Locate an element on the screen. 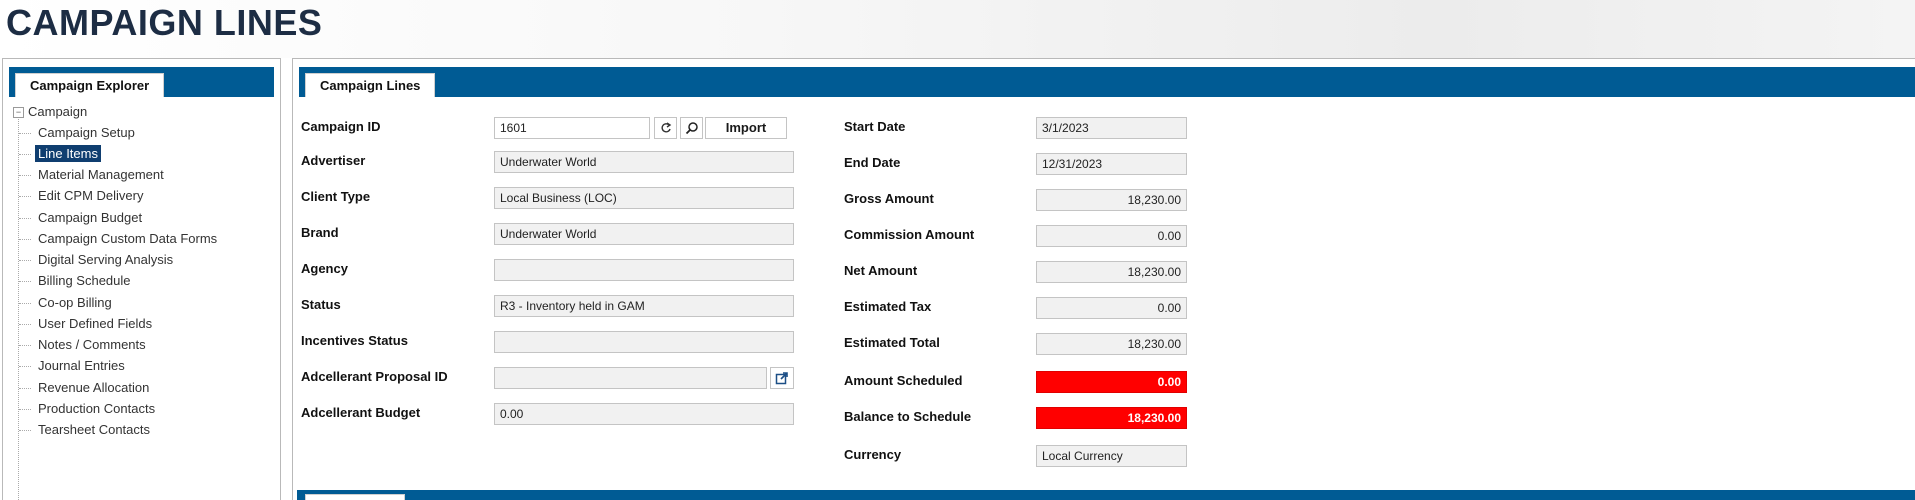 The image size is (1915, 500). client-type-label: Client Type is located at coordinates (336, 196).